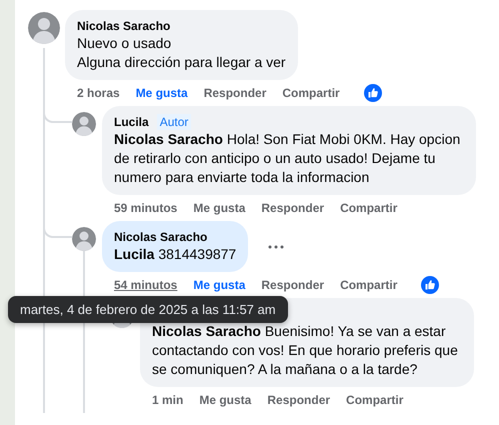  What do you see at coordinates (168, 400) in the screenshot?
I see `timestamp-link: 1 min` at bounding box center [168, 400].